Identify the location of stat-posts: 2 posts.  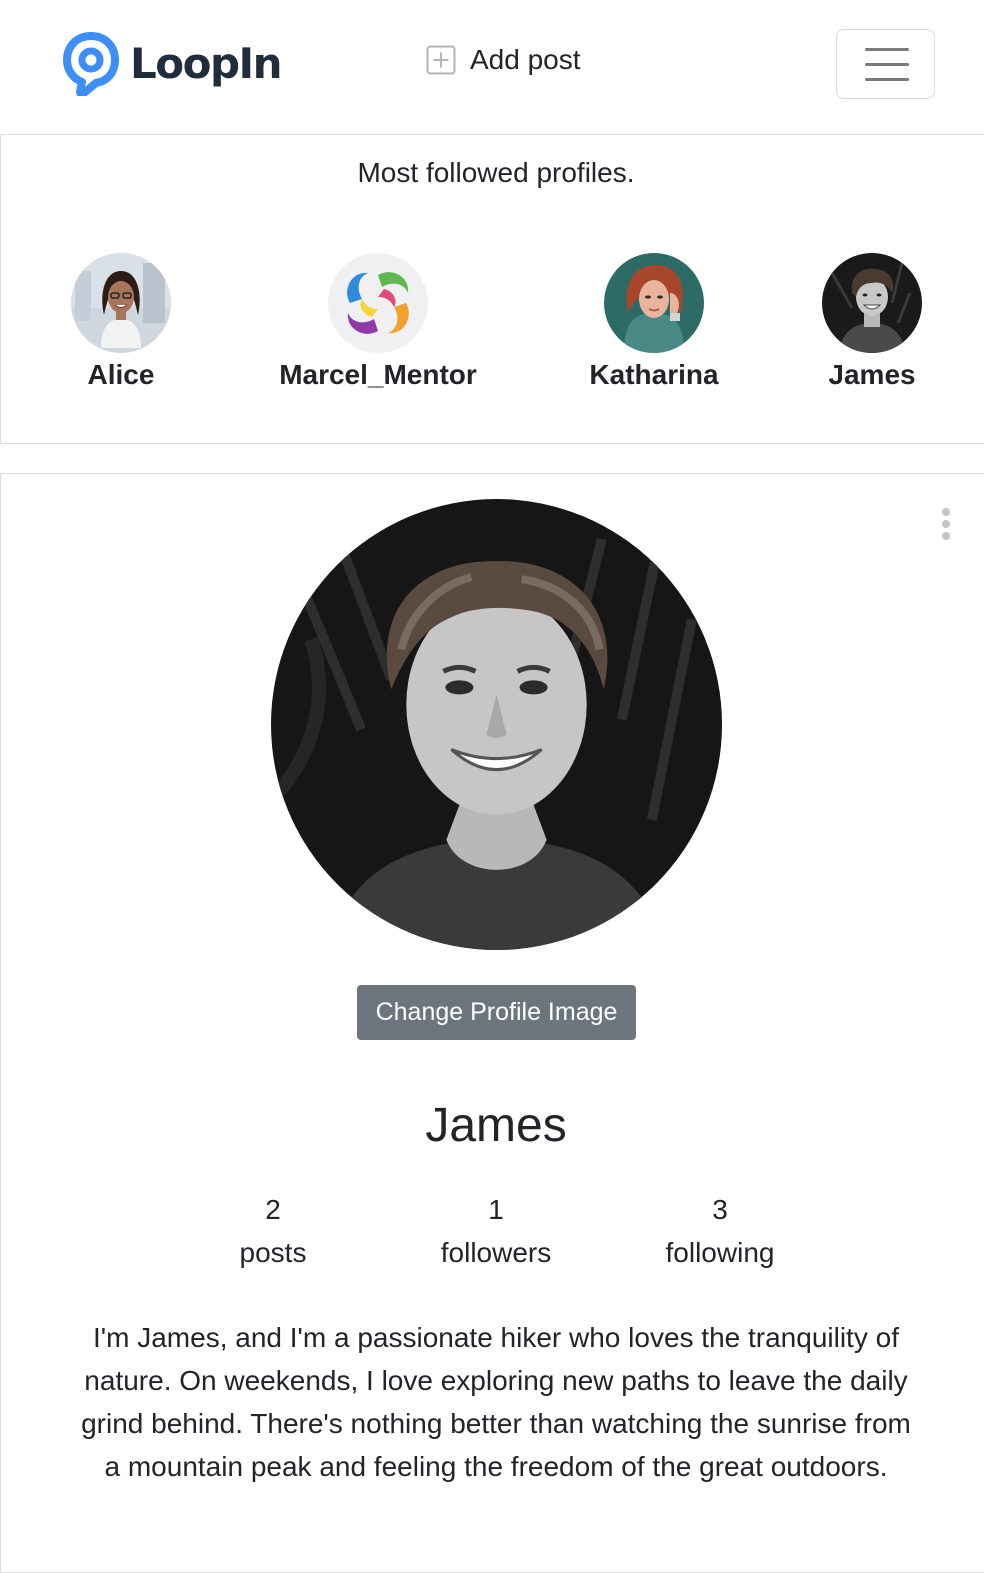
(273, 1231).